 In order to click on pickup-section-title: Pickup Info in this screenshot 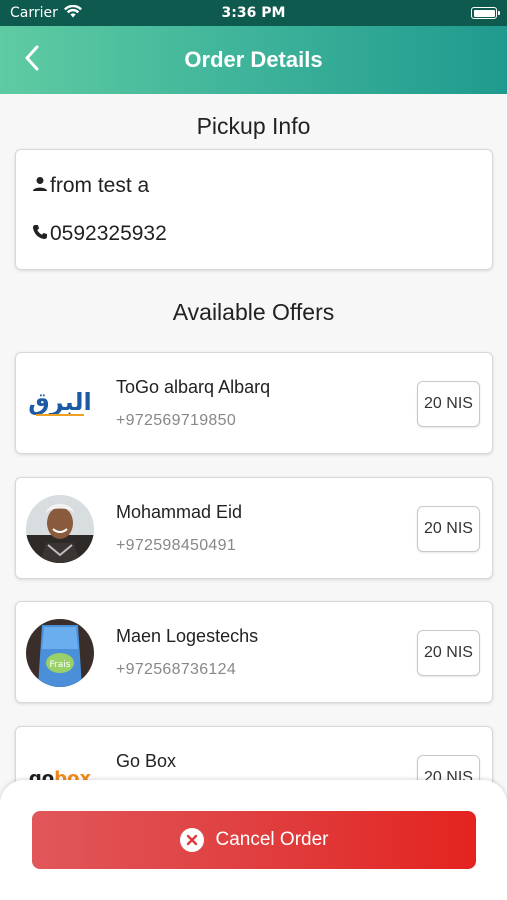, I will do `click(253, 126)`.